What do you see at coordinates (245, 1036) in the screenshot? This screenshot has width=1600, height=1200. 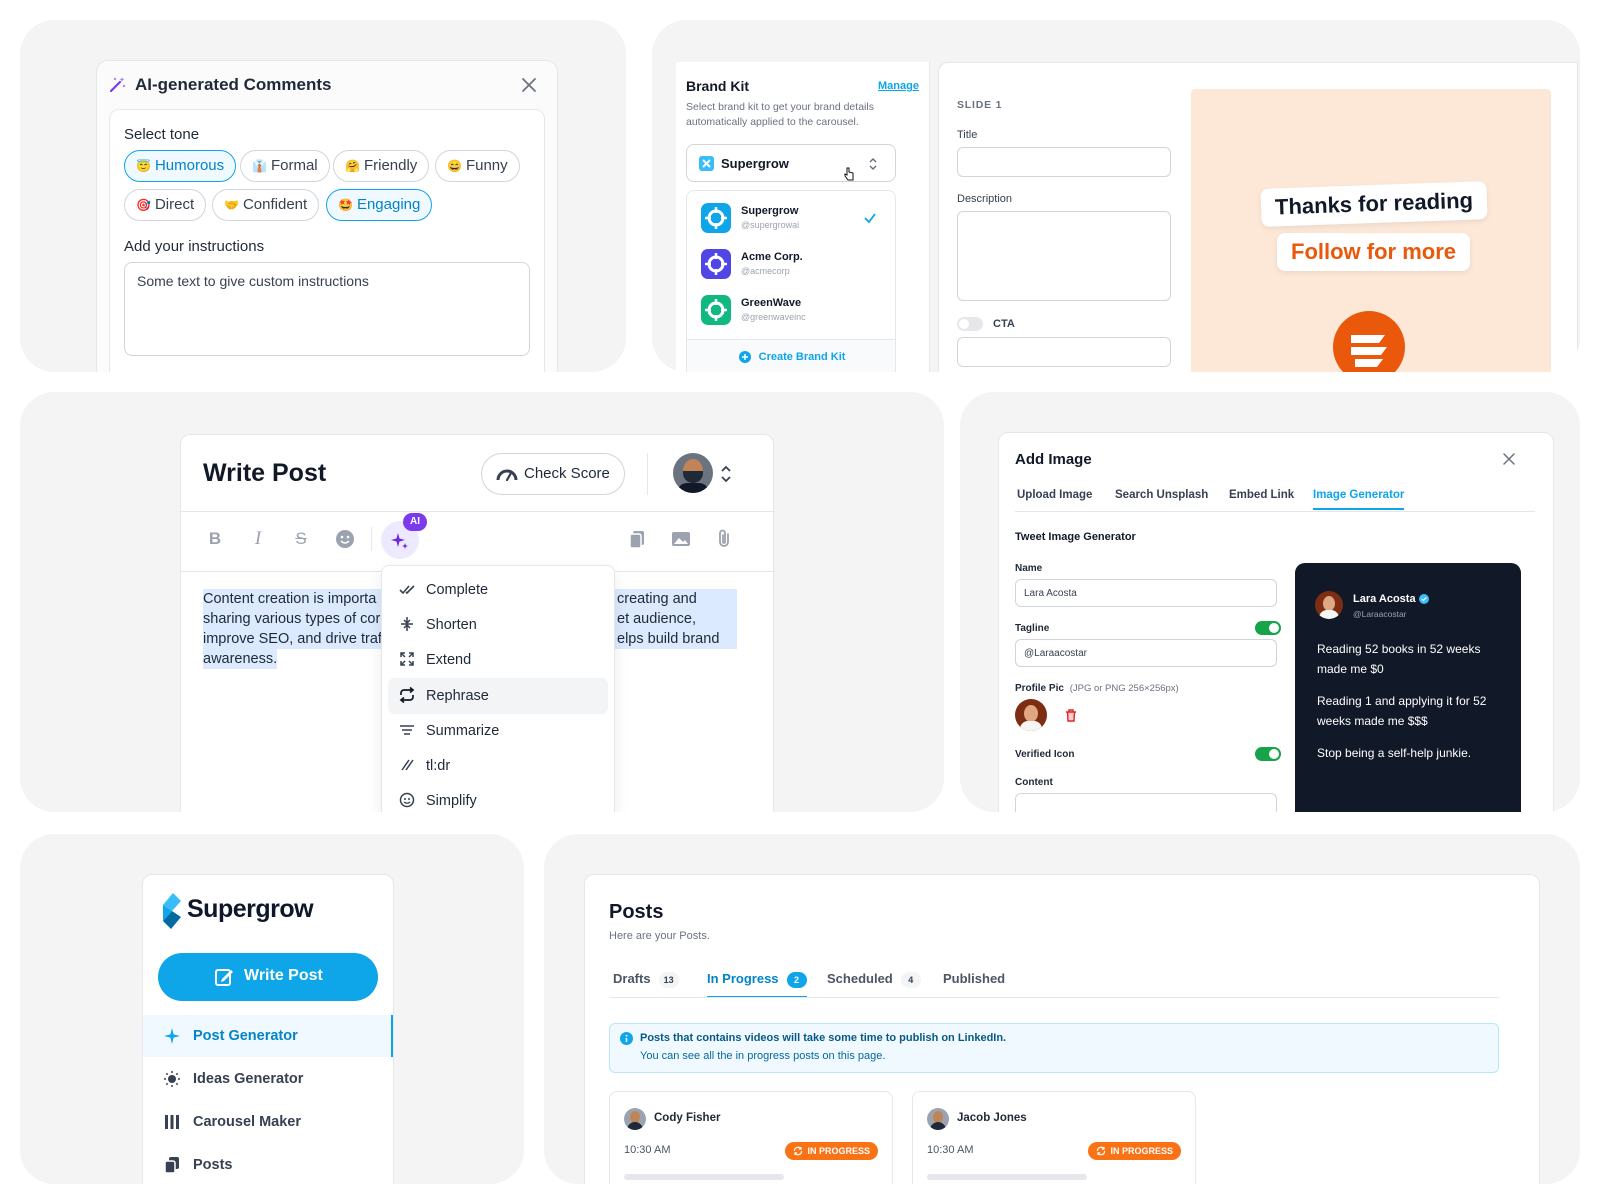 I see `sidebar-item-label: Post Generator` at bounding box center [245, 1036].